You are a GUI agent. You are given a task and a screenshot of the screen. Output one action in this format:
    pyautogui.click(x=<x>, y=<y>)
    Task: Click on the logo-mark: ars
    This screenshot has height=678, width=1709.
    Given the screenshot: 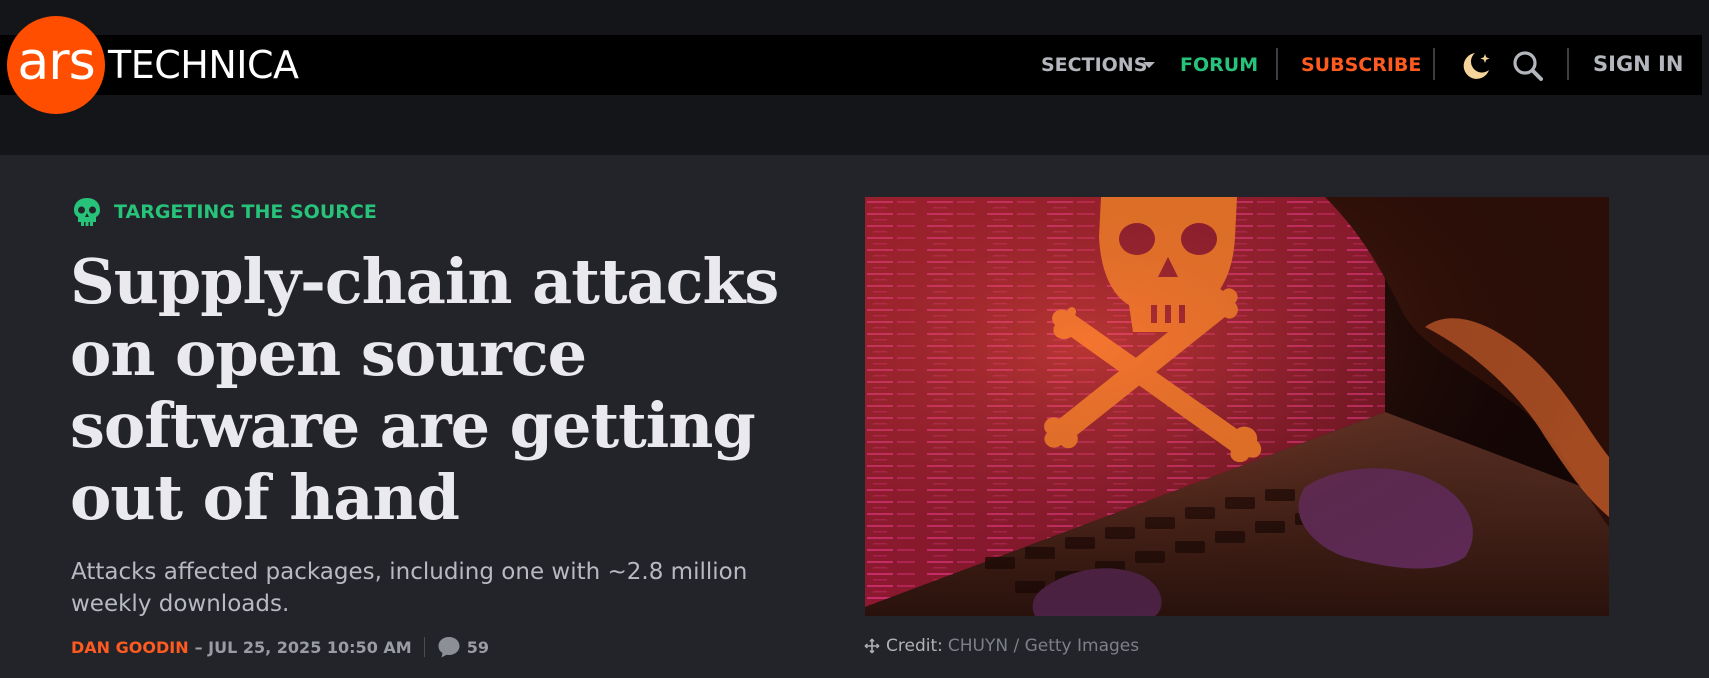 What is the action you would take?
    pyautogui.click(x=56, y=65)
    